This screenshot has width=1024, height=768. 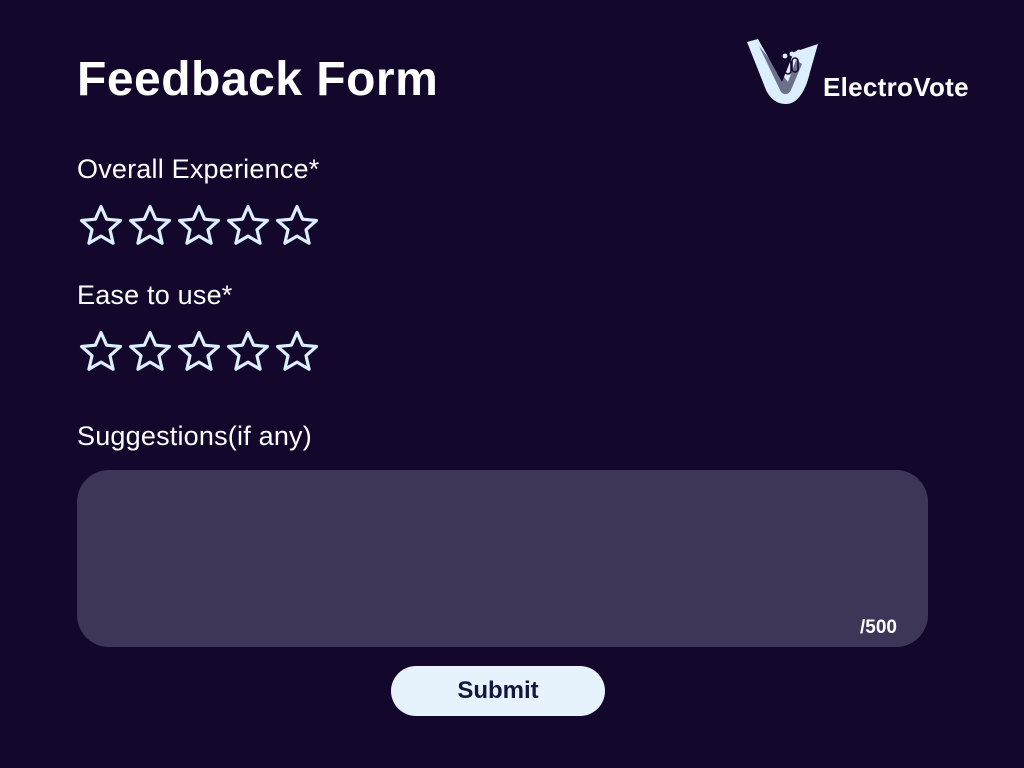 I want to click on page-title: Feedback Form, so click(x=258, y=79).